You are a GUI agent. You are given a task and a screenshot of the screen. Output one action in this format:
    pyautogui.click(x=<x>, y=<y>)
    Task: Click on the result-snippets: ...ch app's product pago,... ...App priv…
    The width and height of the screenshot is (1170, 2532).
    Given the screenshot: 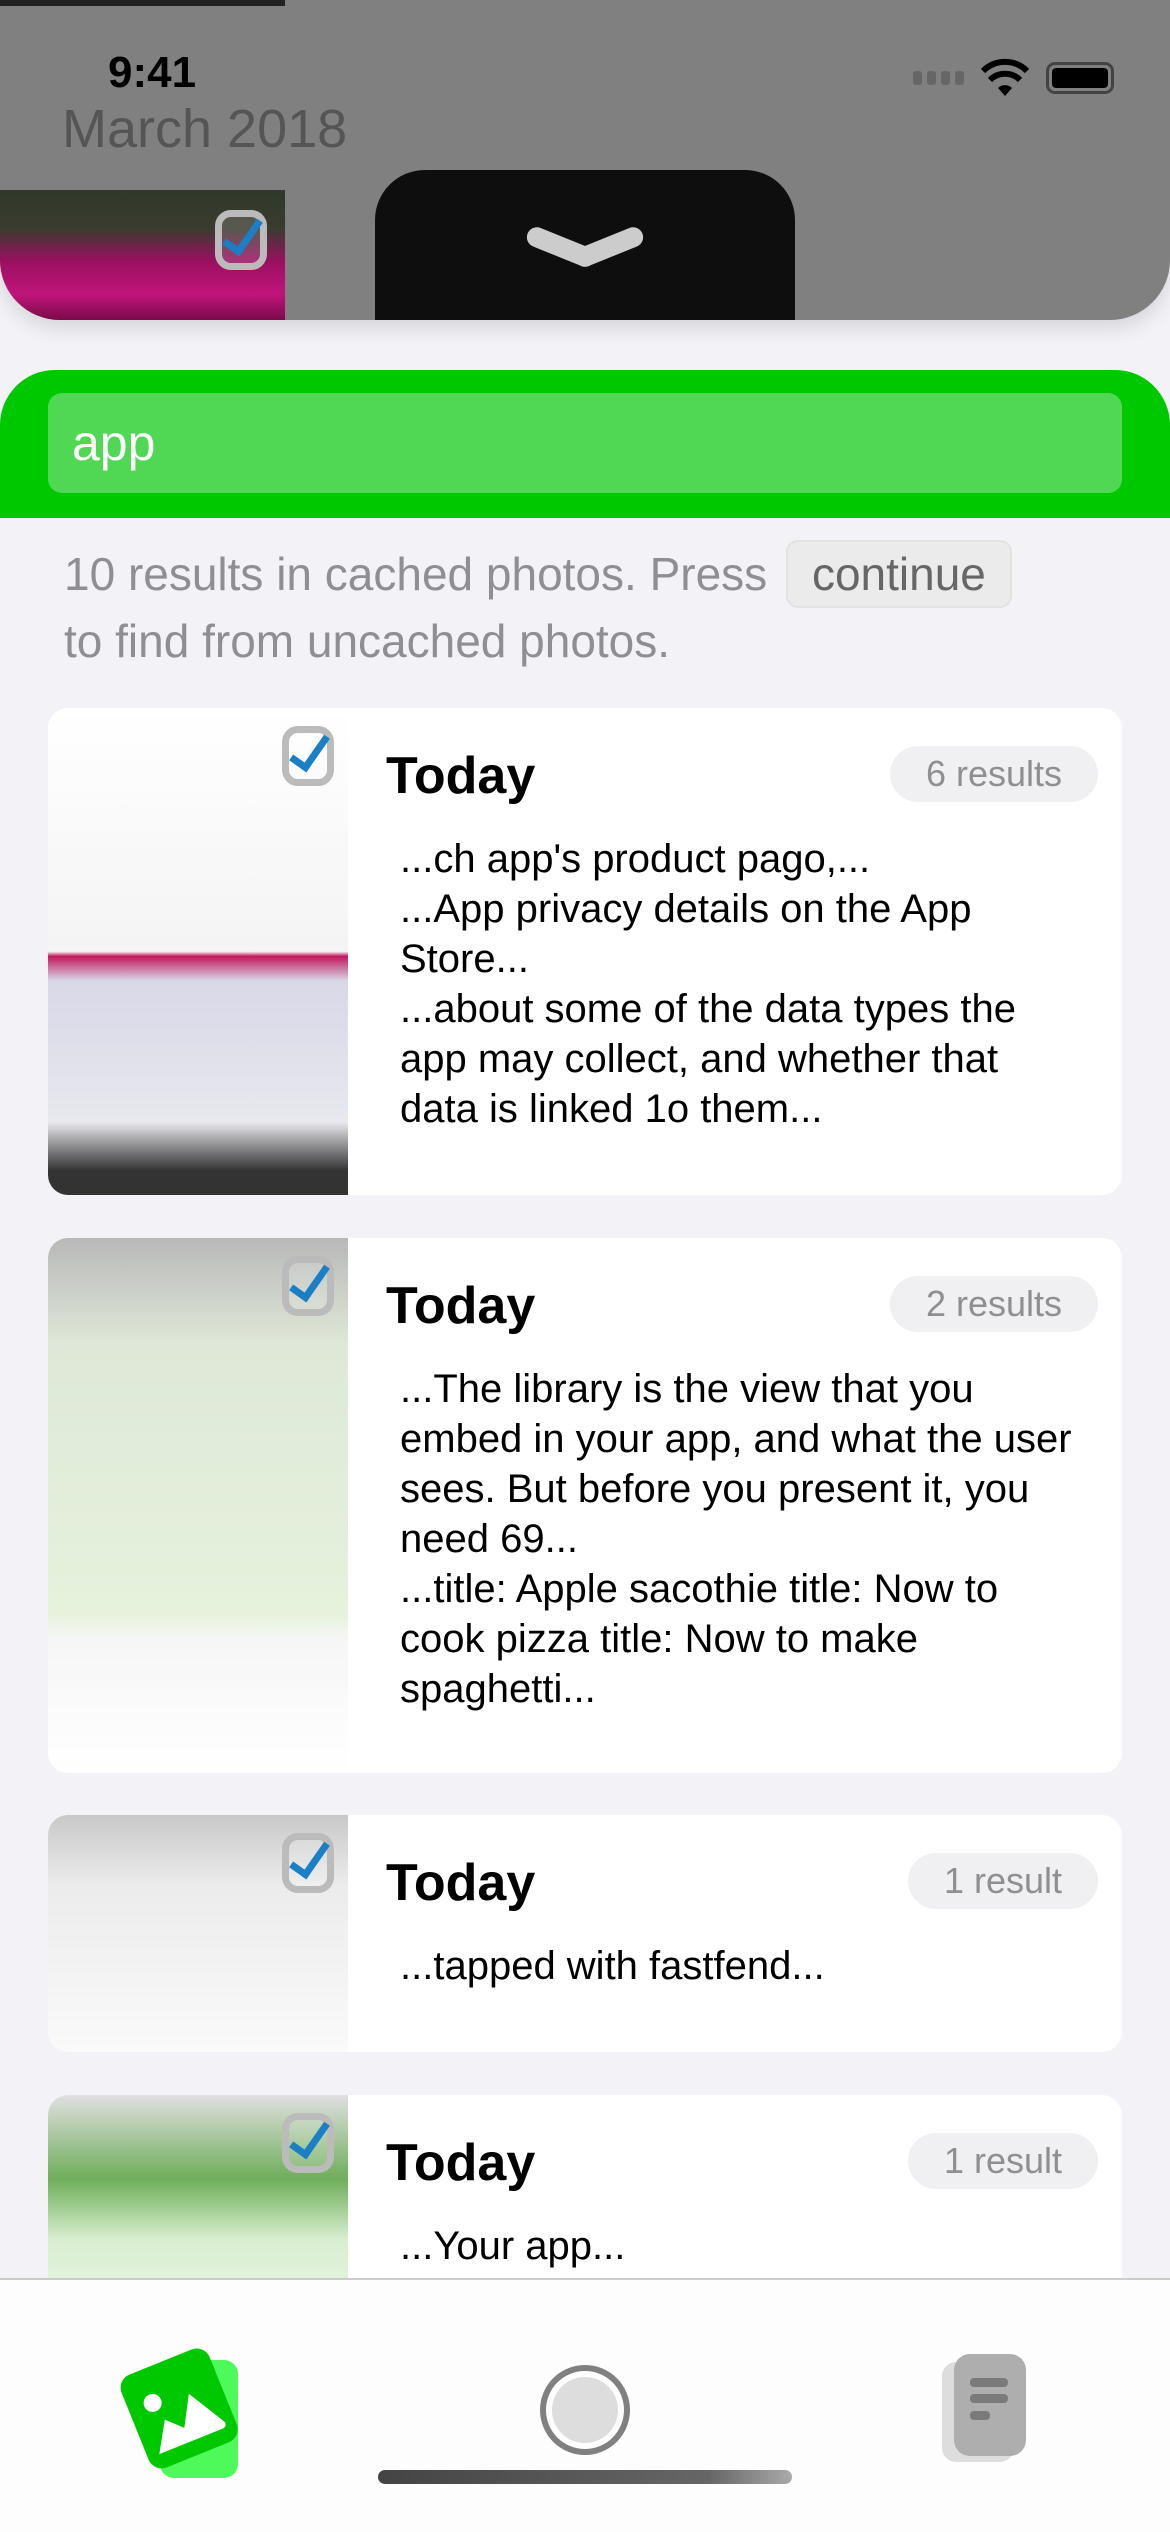 What is the action you would take?
    pyautogui.click(x=741, y=984)
    